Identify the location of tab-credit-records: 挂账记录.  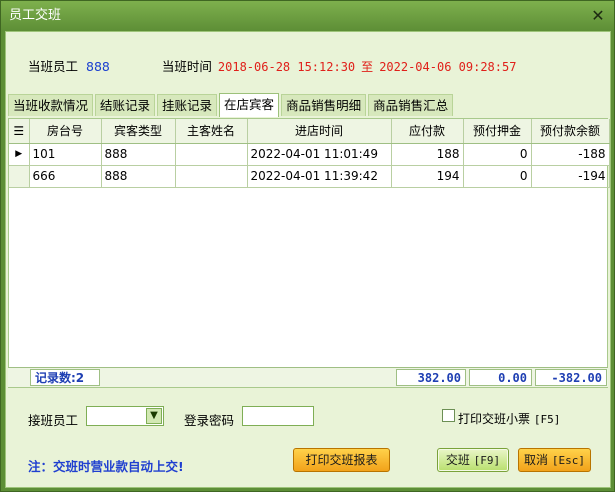
(187, 105).